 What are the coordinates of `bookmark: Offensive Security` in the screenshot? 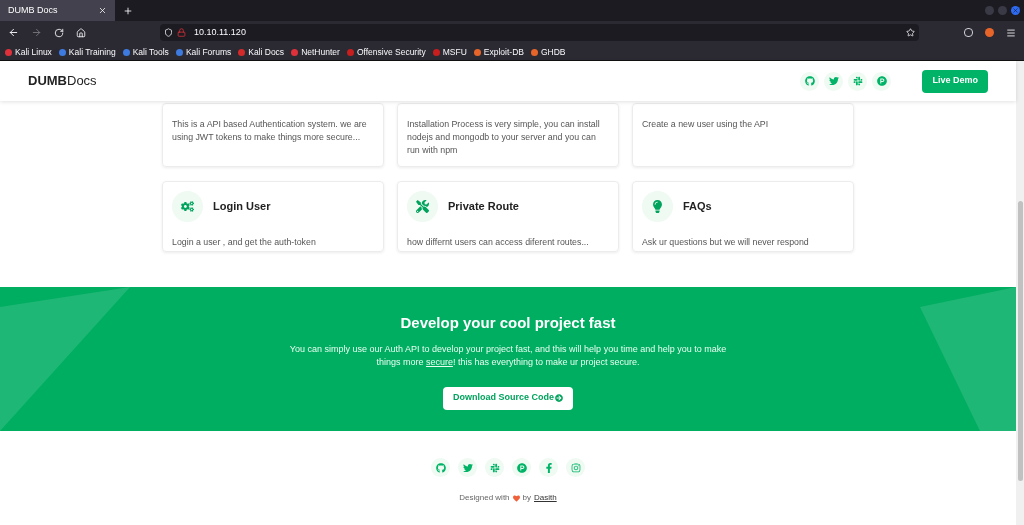 It's located at (386, 52).